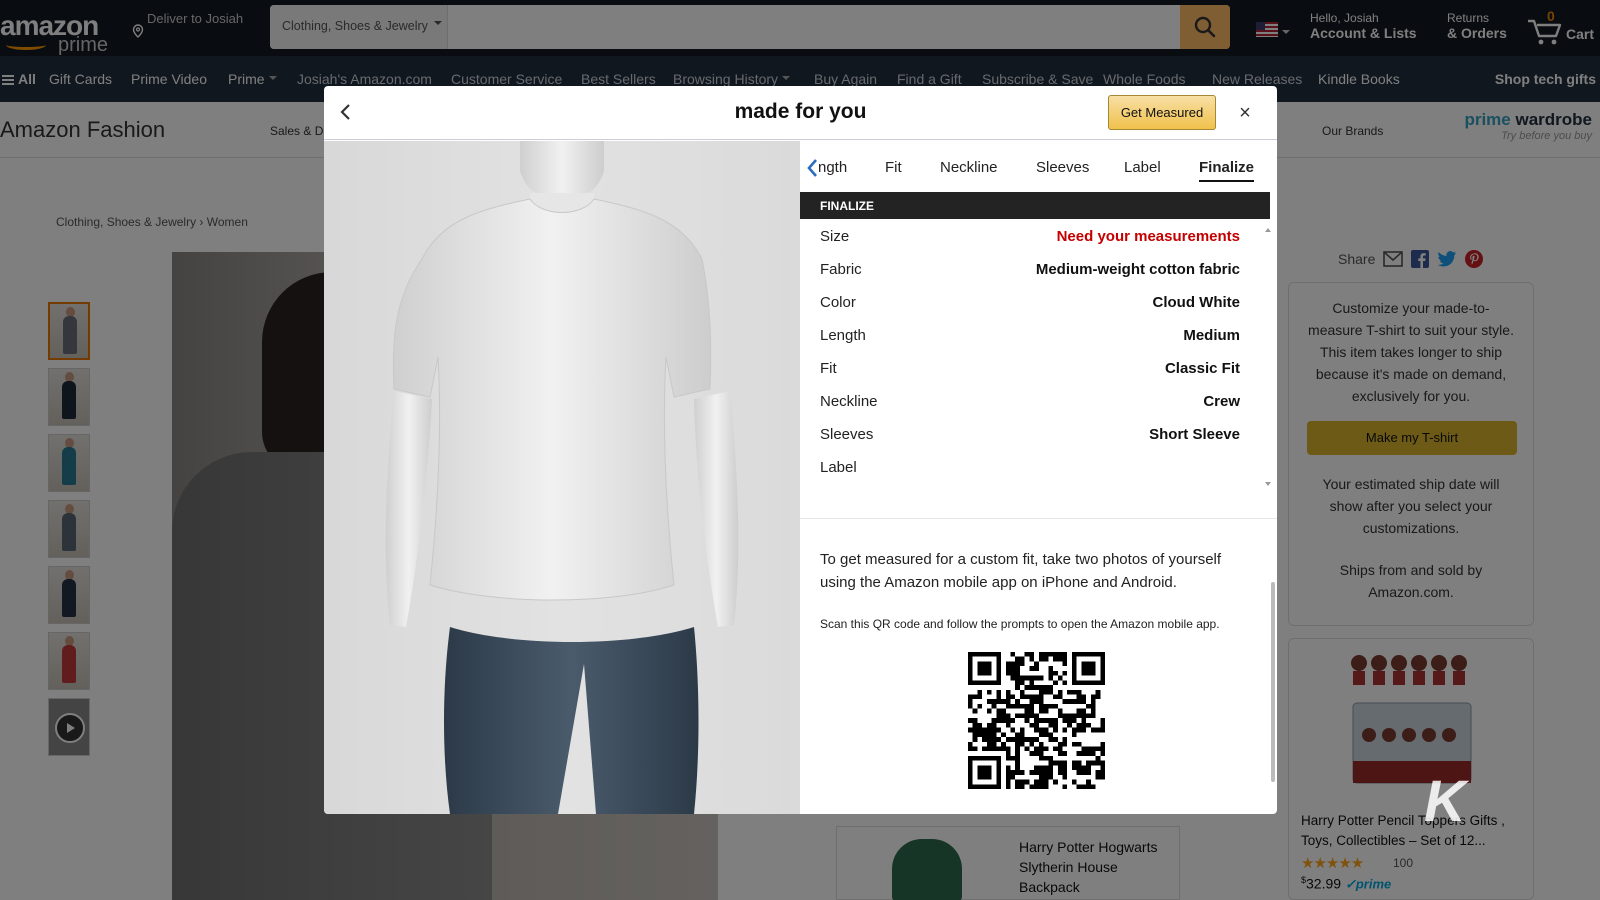 The image size is (1600, 900). Describe the element at coordinates (1162, 112) in the screenshot. I see `get-measured-button: Get Measured` at that location.